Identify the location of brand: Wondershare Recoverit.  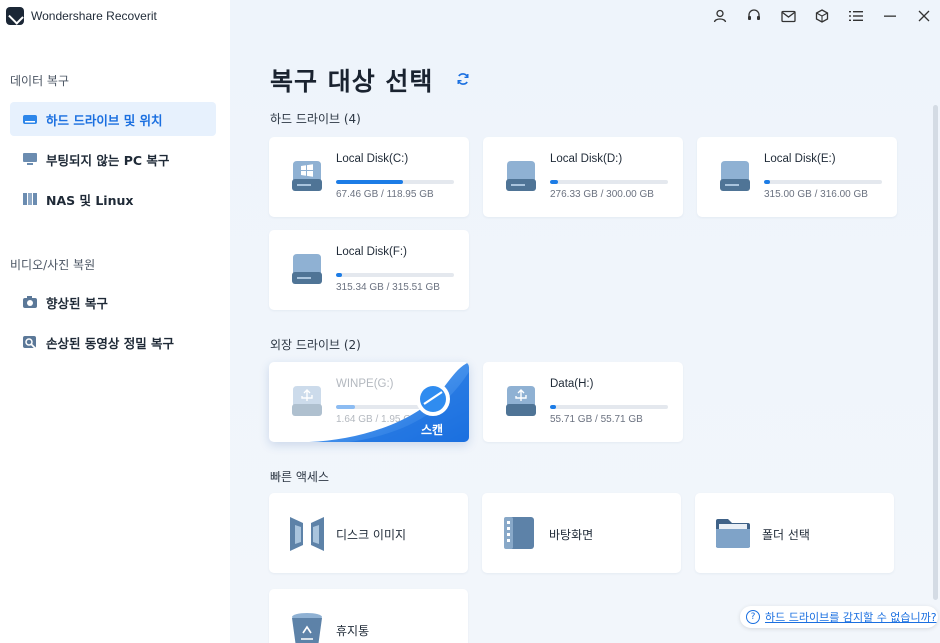
(81, 16).